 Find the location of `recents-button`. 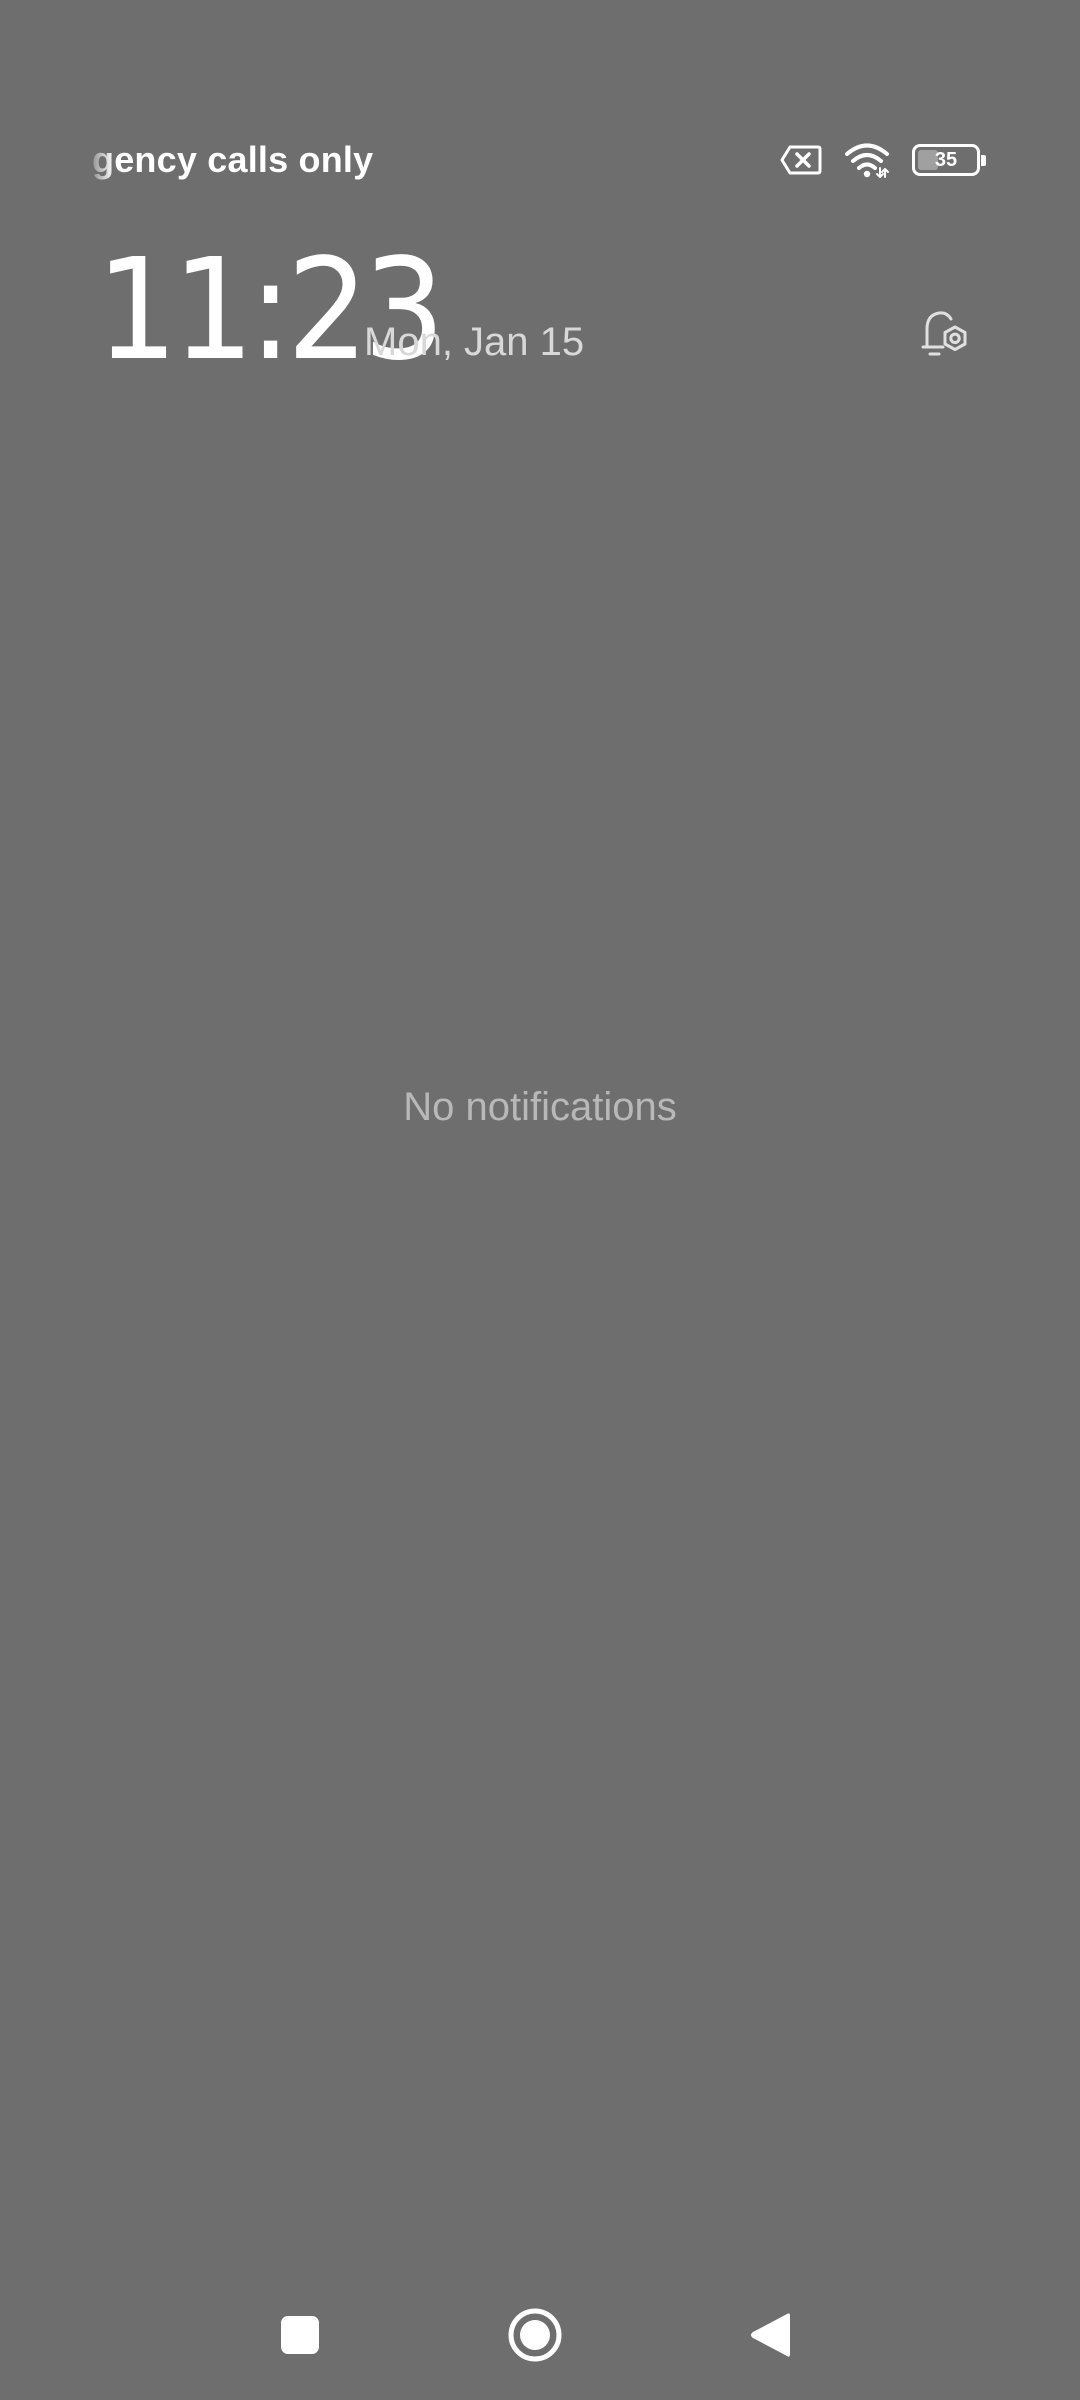

recents-button is located at coordinates (300, 2335).